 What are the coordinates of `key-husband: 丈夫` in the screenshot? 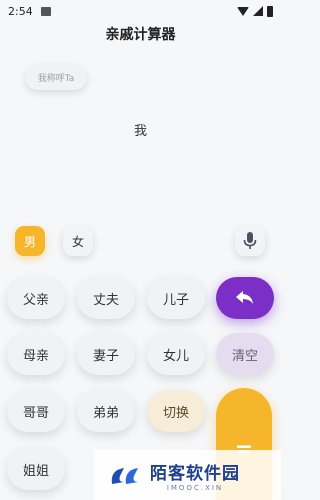 It's located at (106, 298).